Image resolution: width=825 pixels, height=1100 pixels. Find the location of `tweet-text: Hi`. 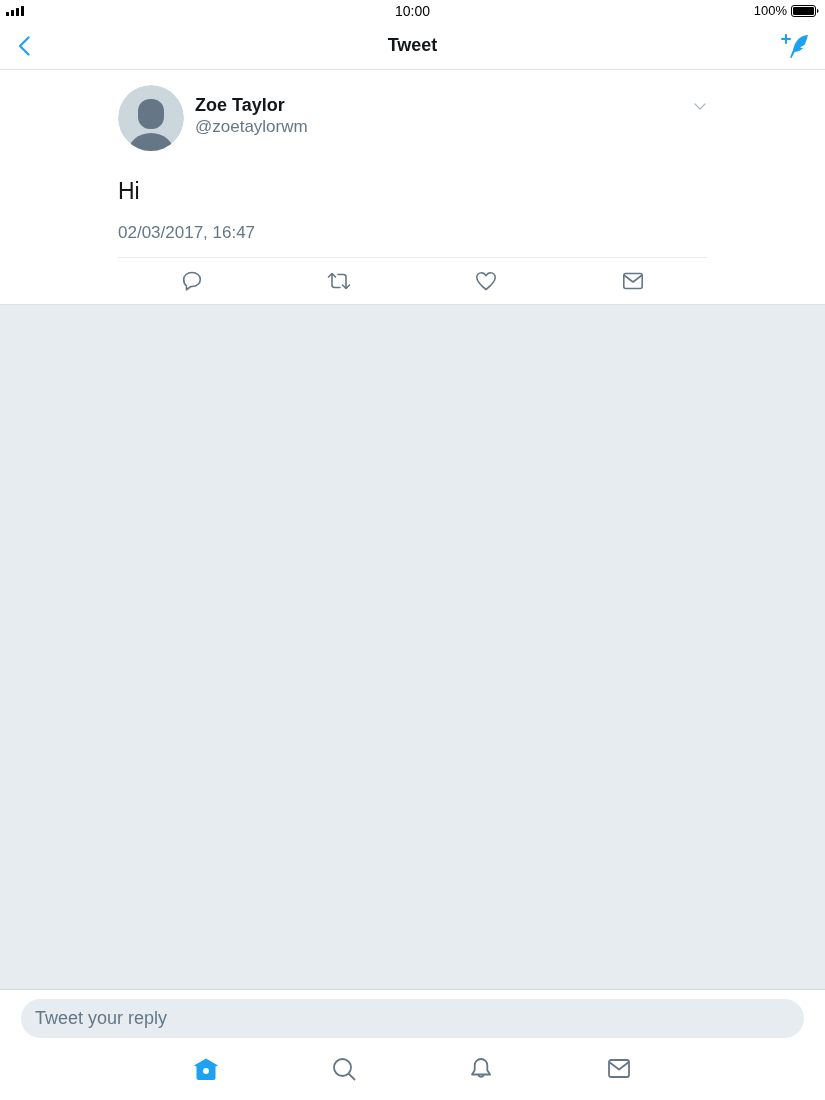

tweet-text: Hi is located at coordinates (129, 191).